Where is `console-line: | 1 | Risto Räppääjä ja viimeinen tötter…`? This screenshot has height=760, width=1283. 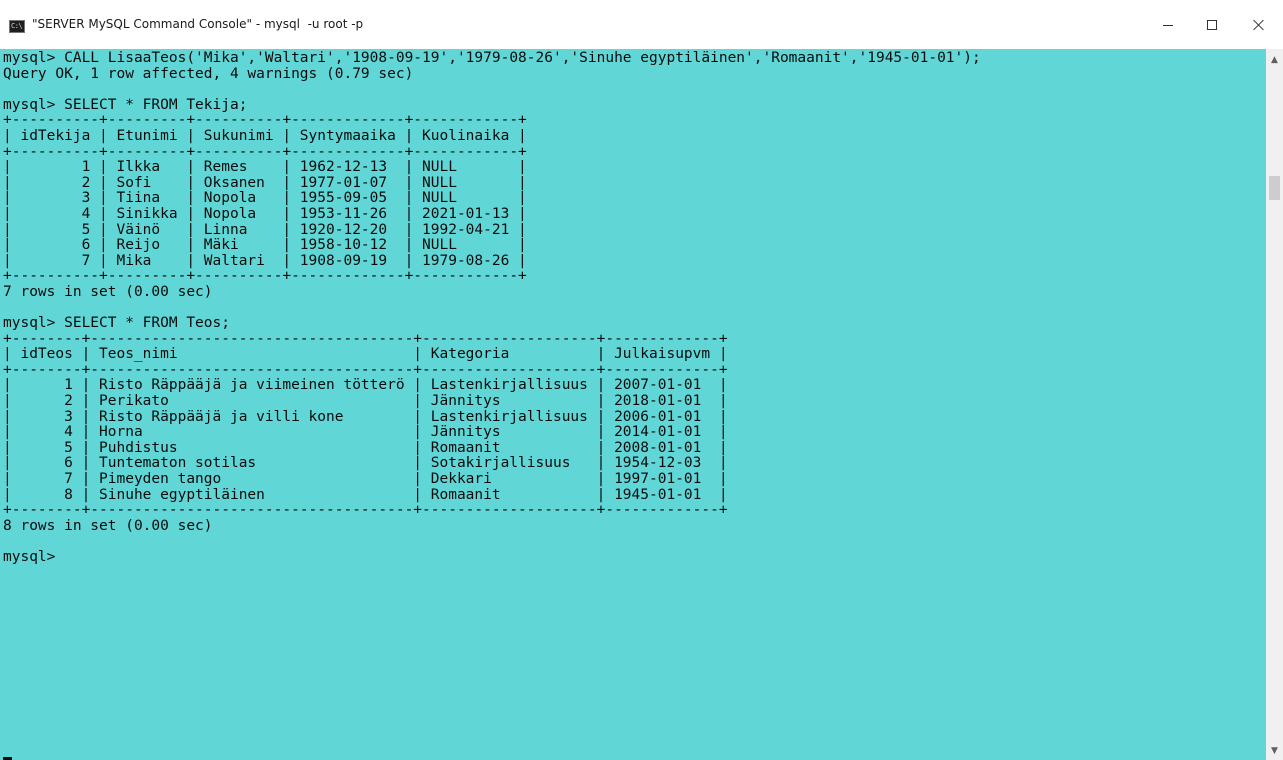
console-line: | 1 | Risto Räppääjä ja viimeinen tötter… is located at coordinates (365, 385).